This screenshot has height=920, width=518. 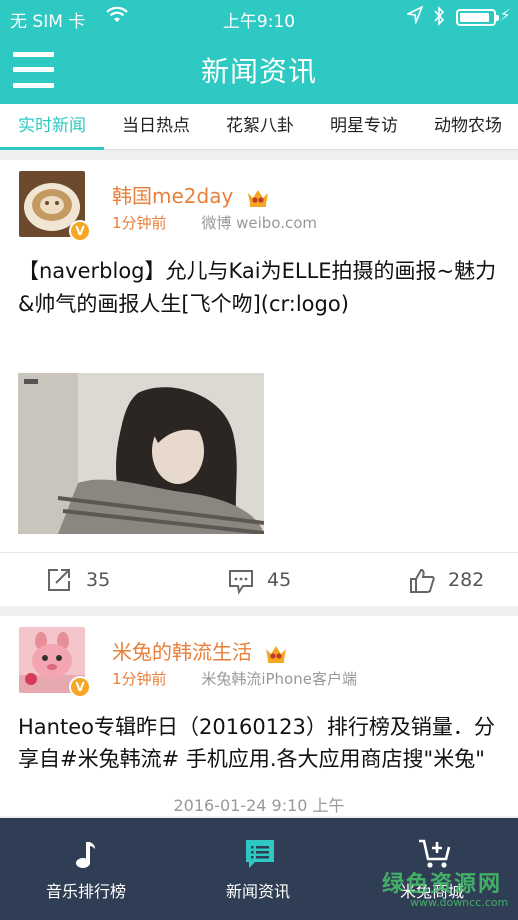 What do you see at coordinates (259, 52) in the screenshot?
I see `top-bar: 无 SIM 卡 上午9:10 ⚡ 新闻资讯` at bounding box center [259, 52].